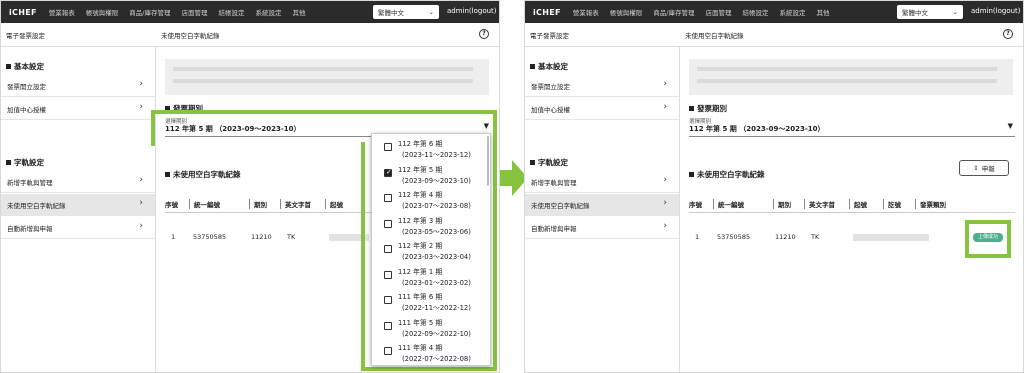  I want to click on period-option: 112 年第 3 期 (2023-05～2023-06), so click(434, 227).